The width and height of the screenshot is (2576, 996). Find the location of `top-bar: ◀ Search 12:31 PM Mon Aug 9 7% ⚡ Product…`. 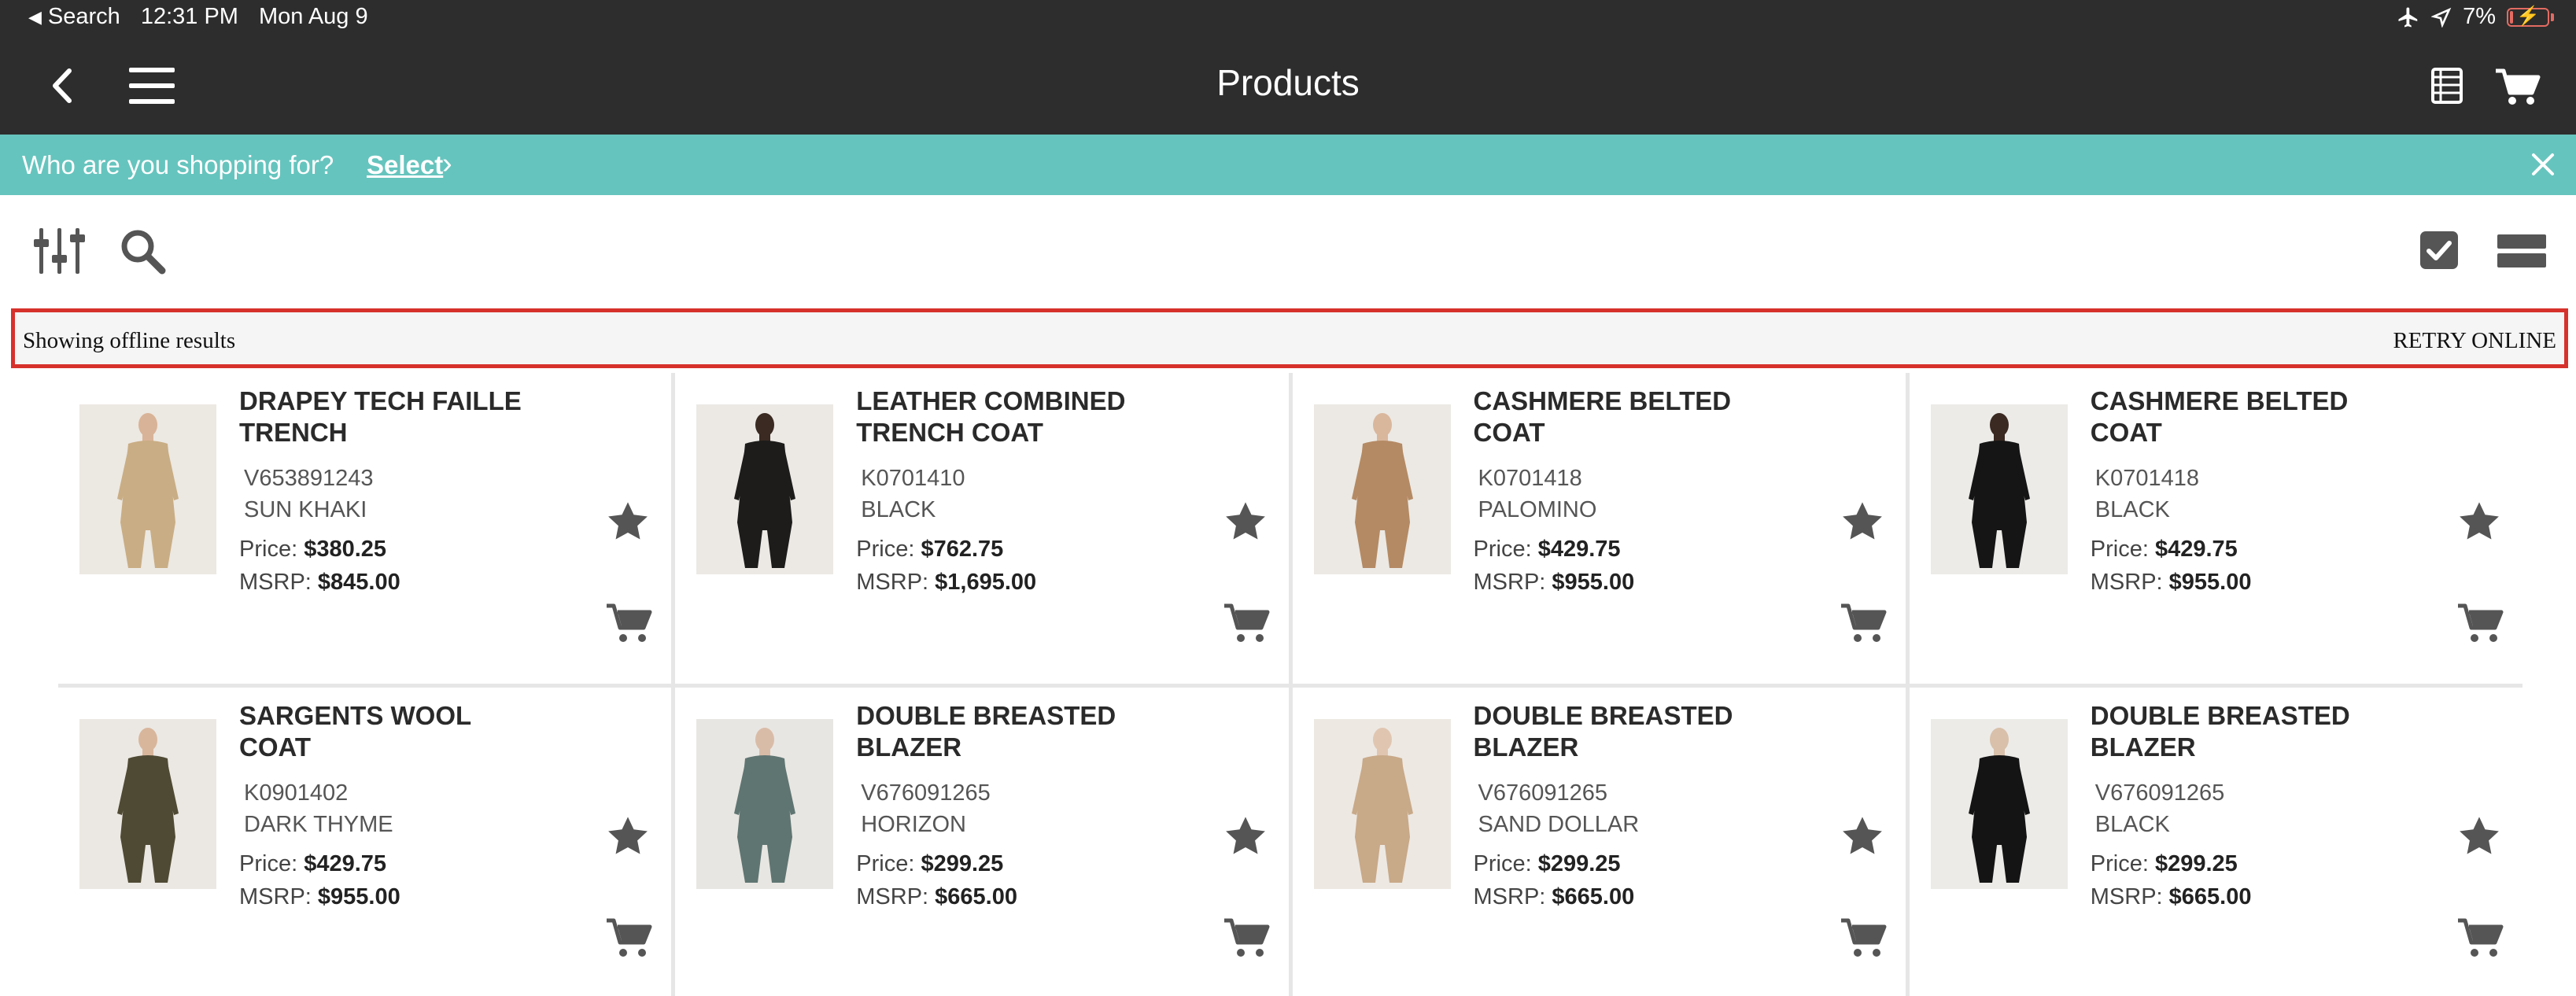

top-bar: ◀ Search 12:31 PM Mon Aug 9 7% ⚡ Product… is located at coordinates (1288, 68).